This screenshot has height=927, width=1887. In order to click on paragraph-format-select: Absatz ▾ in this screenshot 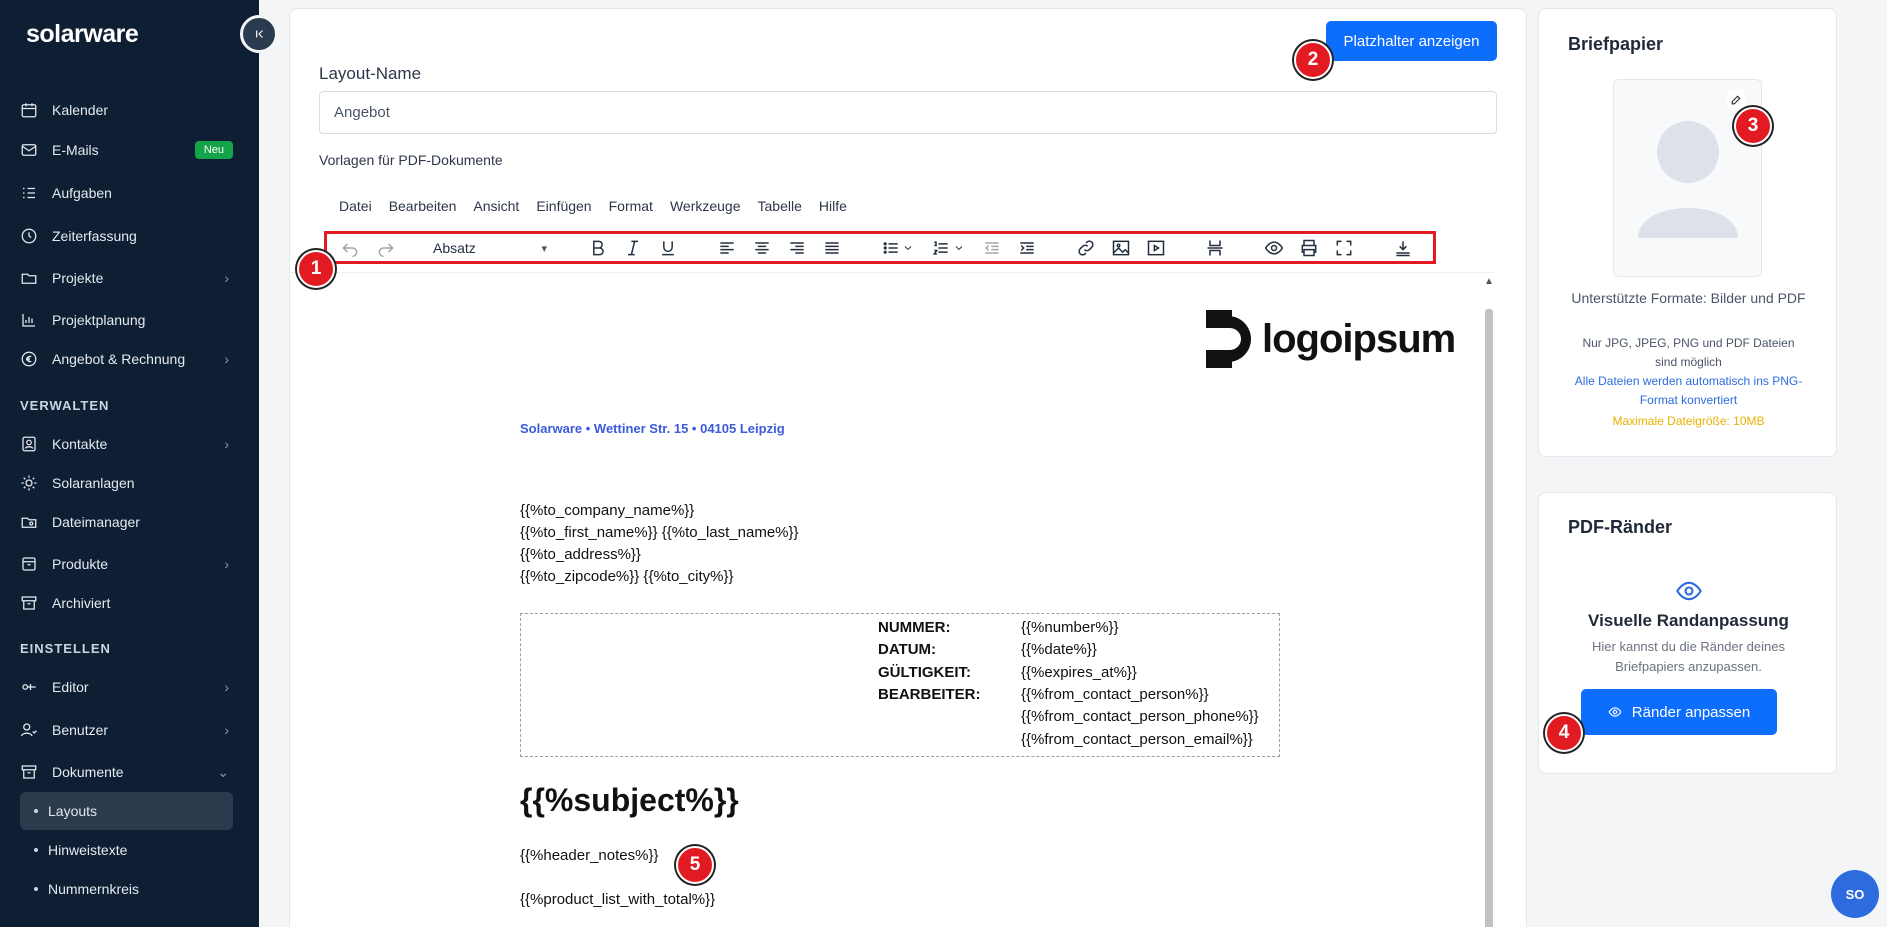, I will do `click(493, 248)`.